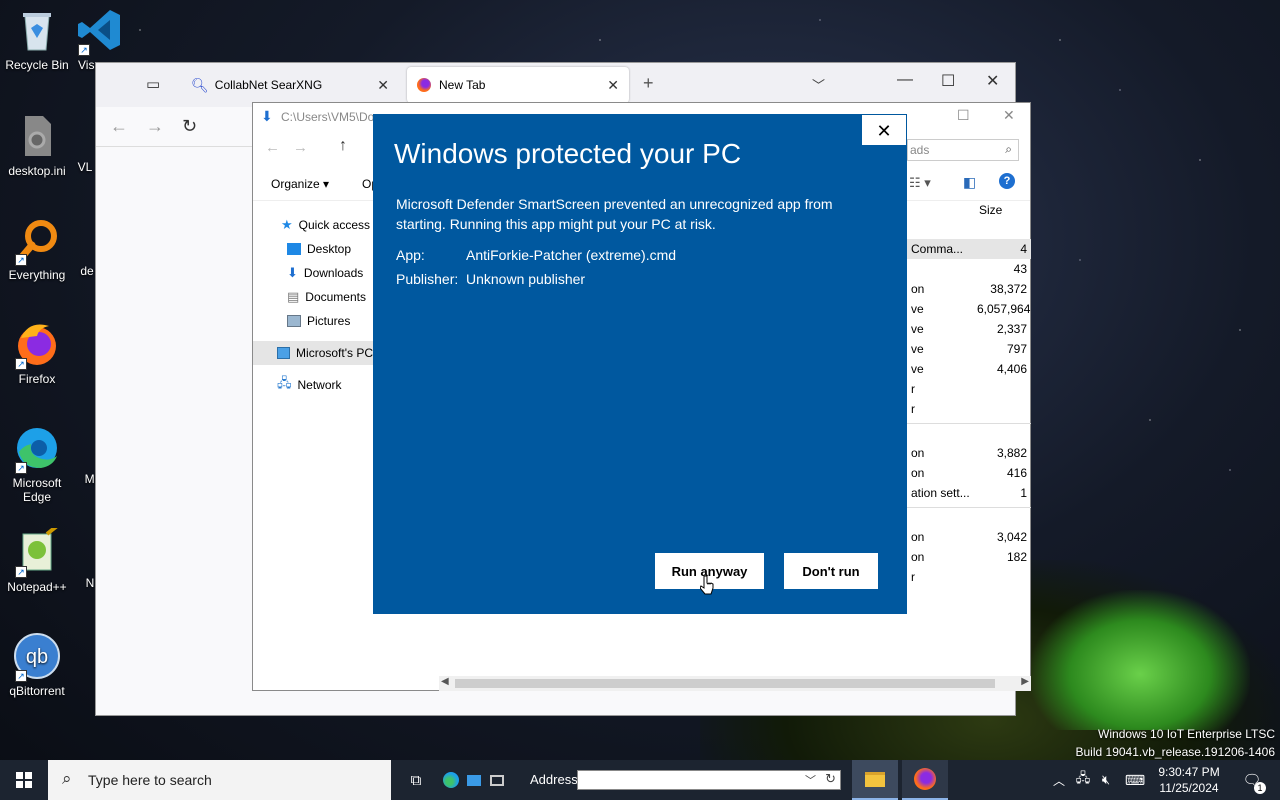 The image size is (1280, 800). What do you see at coordinates (969, 182) in the screenshot?
I see `preview-pane-icon: ◧` at bounding box center [969, 182].